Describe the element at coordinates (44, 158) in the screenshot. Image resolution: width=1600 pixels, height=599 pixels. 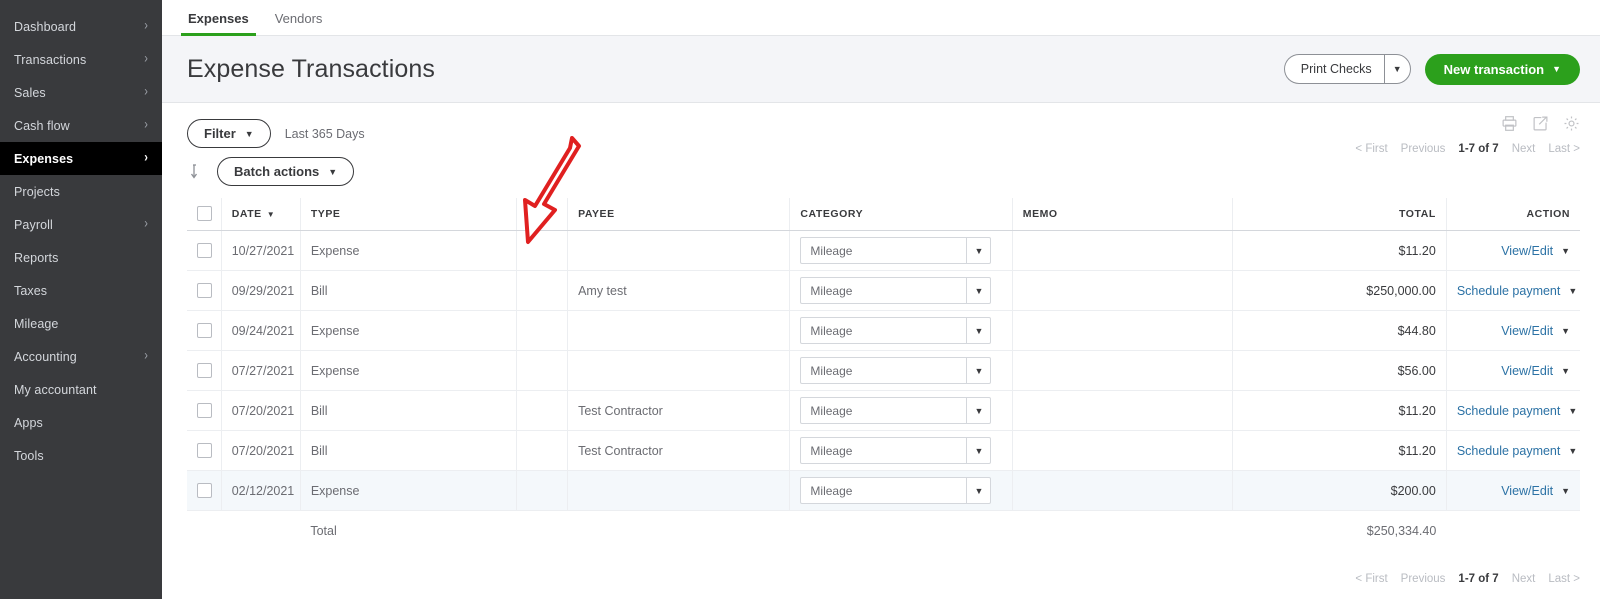
I see `sidebar-item-label: Expenses` at that location.